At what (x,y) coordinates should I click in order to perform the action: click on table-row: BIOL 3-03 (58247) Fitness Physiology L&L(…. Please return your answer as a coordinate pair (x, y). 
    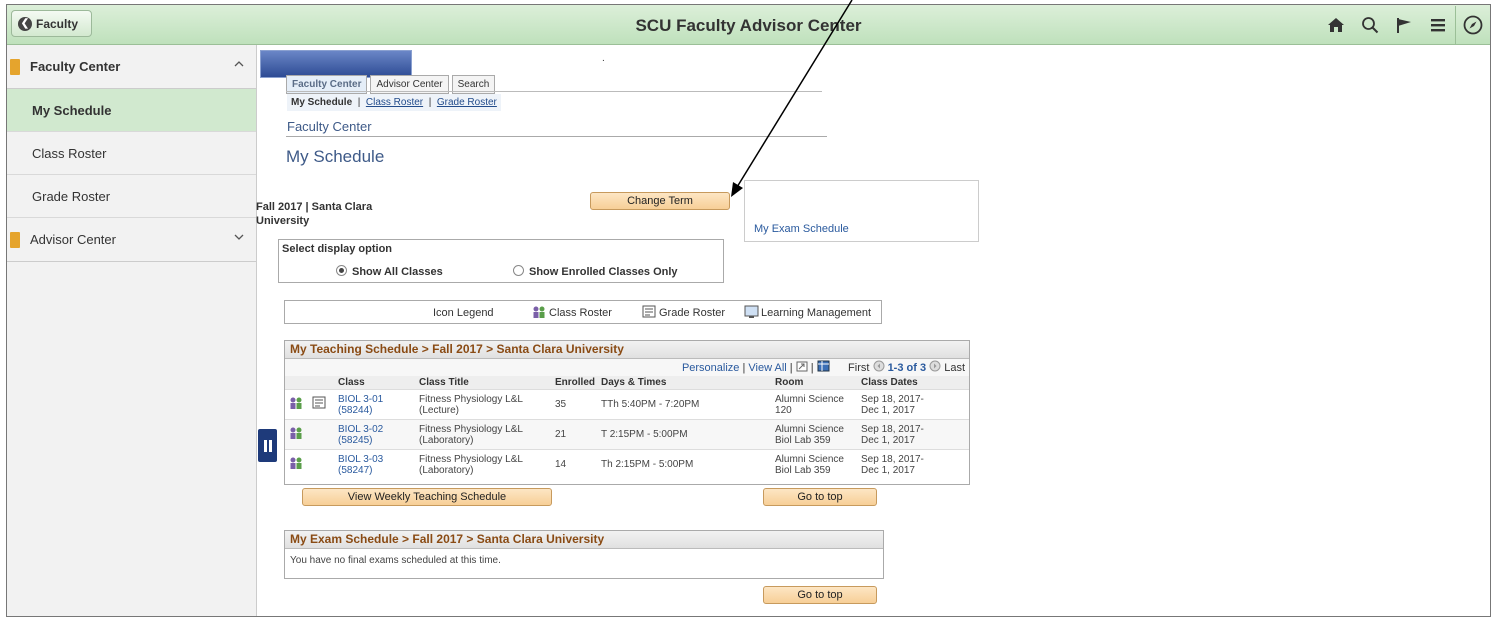
    Looking at the image, I should click on (627, 464).